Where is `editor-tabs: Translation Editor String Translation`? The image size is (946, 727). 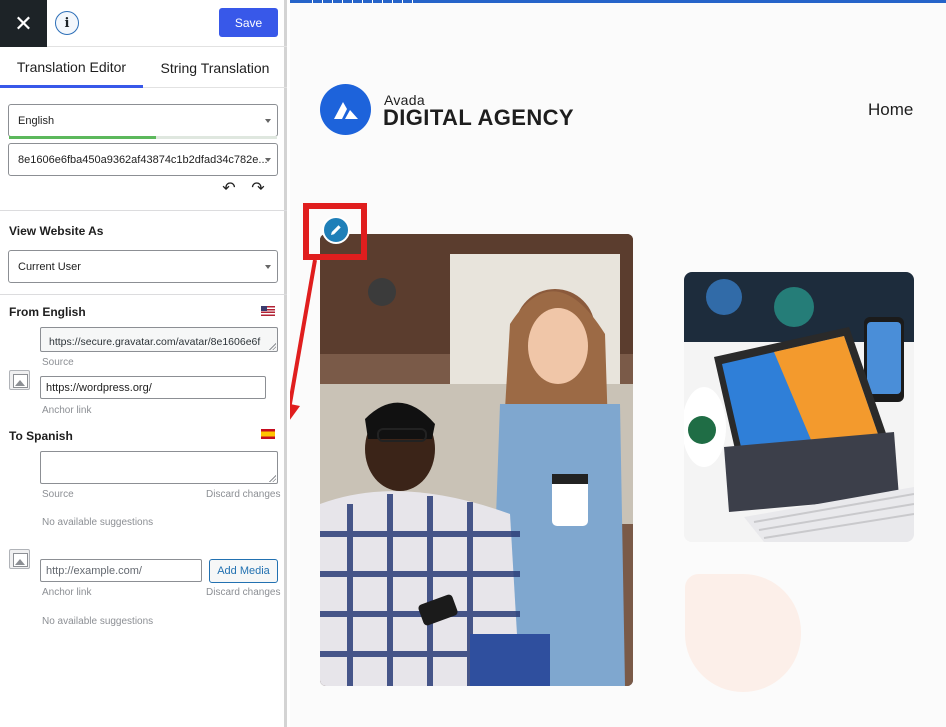
editor-tabs: Translation Editor String Translation is located at coordinates (143, 68).